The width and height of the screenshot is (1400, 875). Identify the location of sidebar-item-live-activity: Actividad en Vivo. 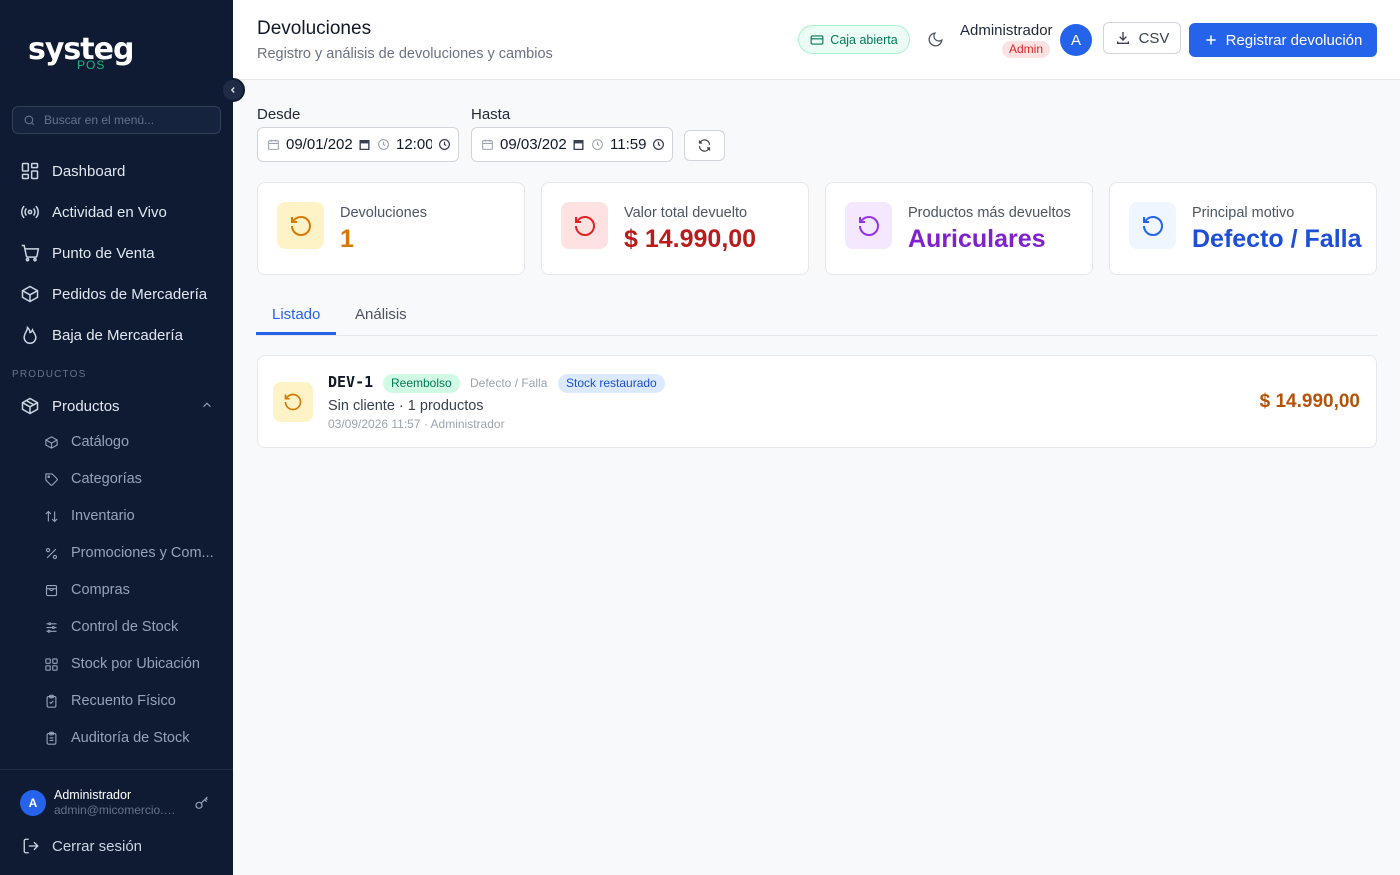
(93, 212).